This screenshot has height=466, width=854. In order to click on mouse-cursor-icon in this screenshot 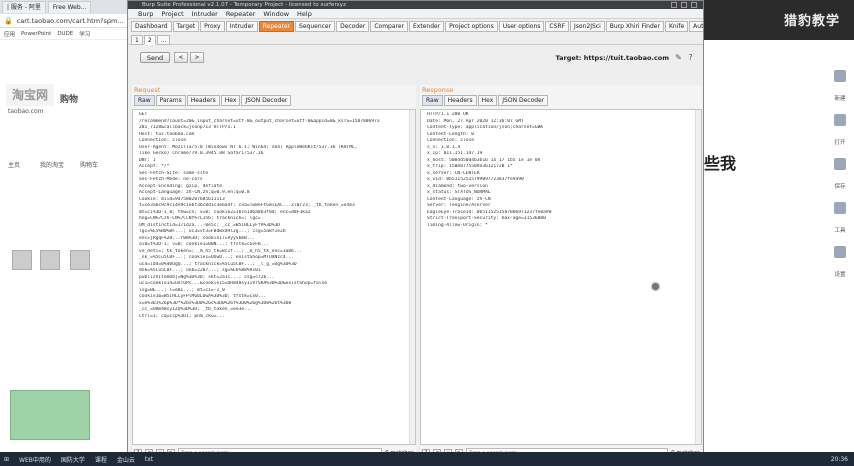, I will do `click(655, 286)`.